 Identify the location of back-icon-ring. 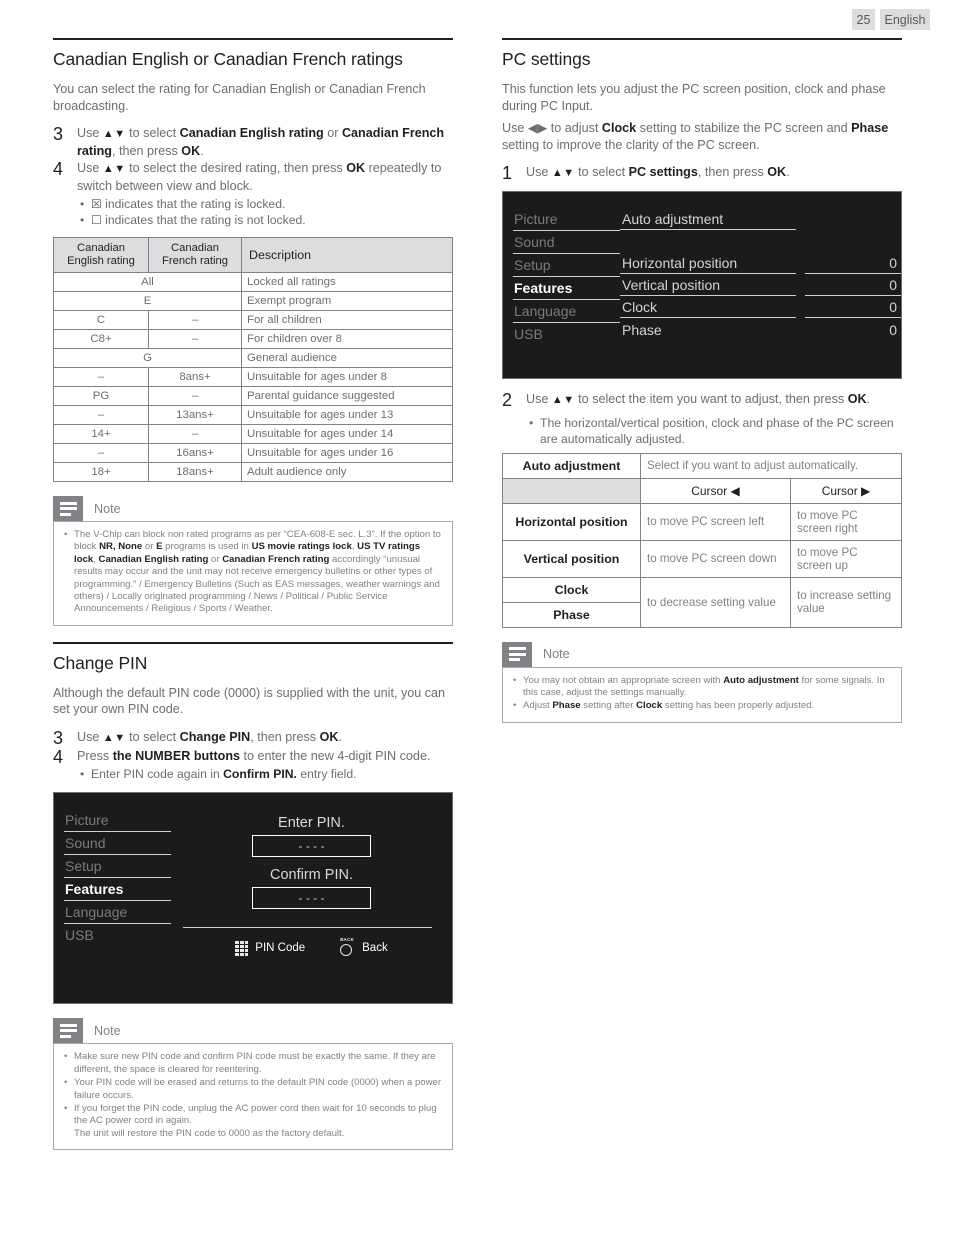
(346, 950).